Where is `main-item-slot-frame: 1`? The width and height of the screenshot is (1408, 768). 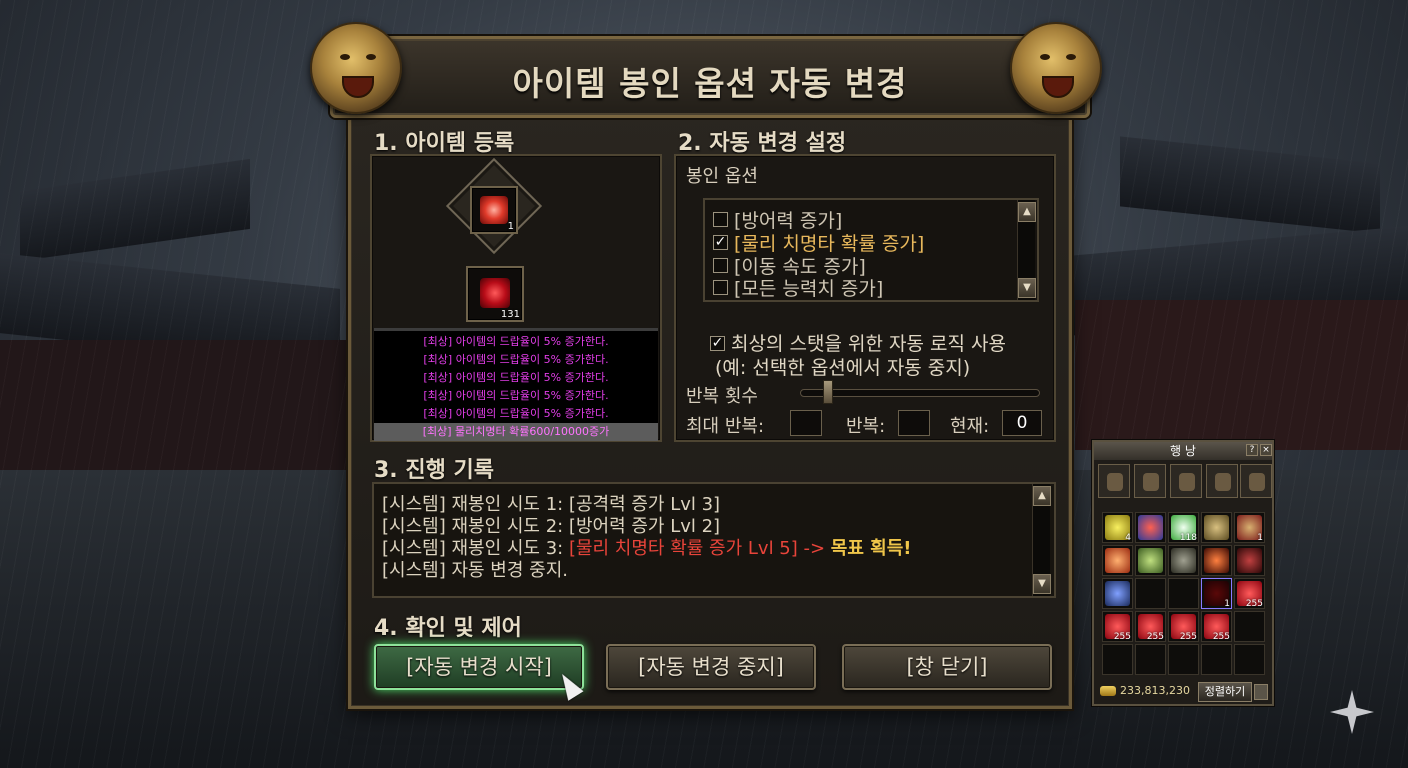 main-item-slot-frame: 1 is located at coordinates (494, 206).